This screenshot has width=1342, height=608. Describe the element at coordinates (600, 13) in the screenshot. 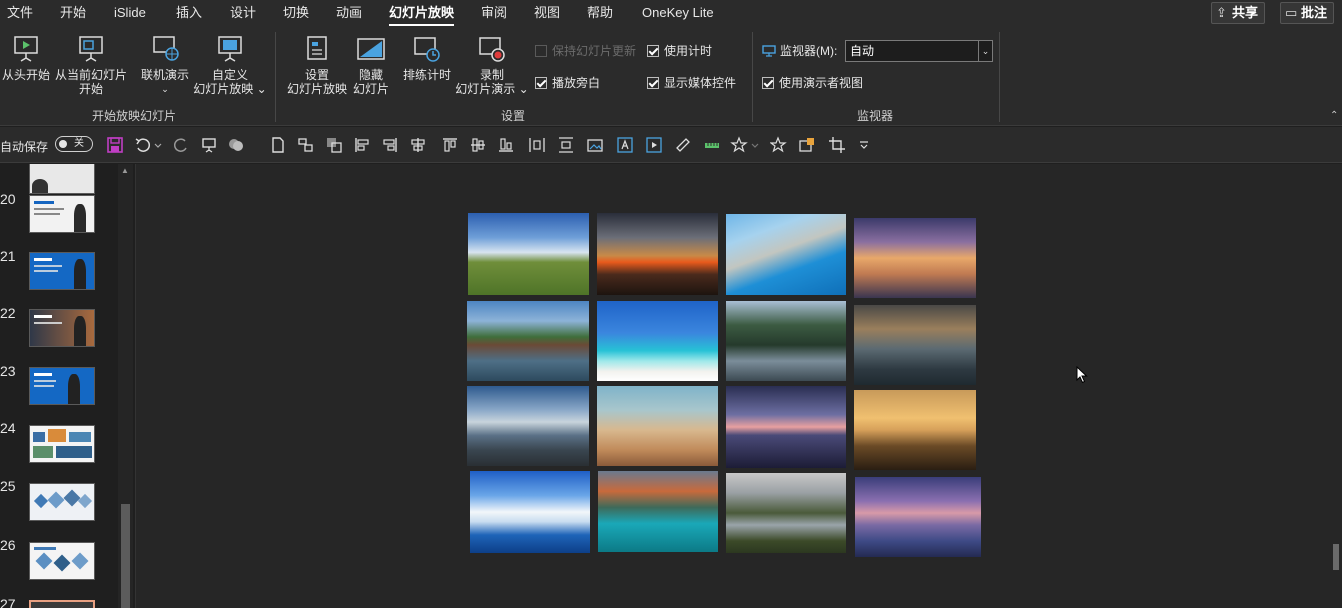

I see `tab-help: 帮助` at that location.